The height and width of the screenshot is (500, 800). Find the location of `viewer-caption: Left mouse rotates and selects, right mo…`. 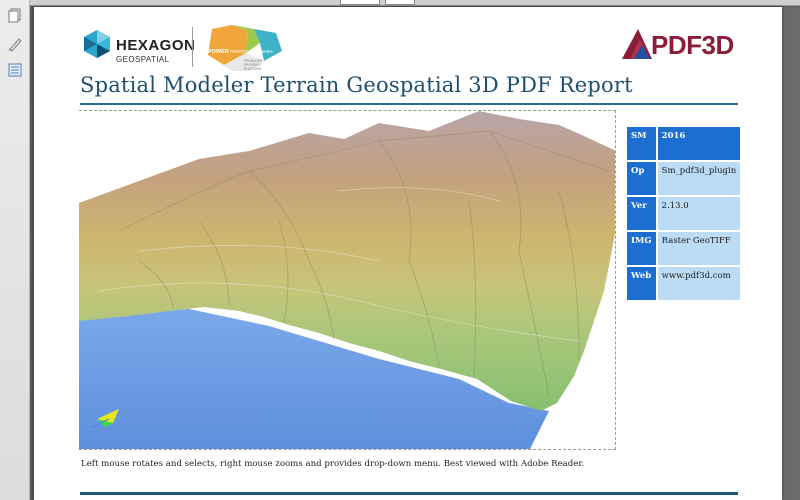

viewer-caption: Left mouse rotates and selects, right mo… is located at coordinates (333, 464).